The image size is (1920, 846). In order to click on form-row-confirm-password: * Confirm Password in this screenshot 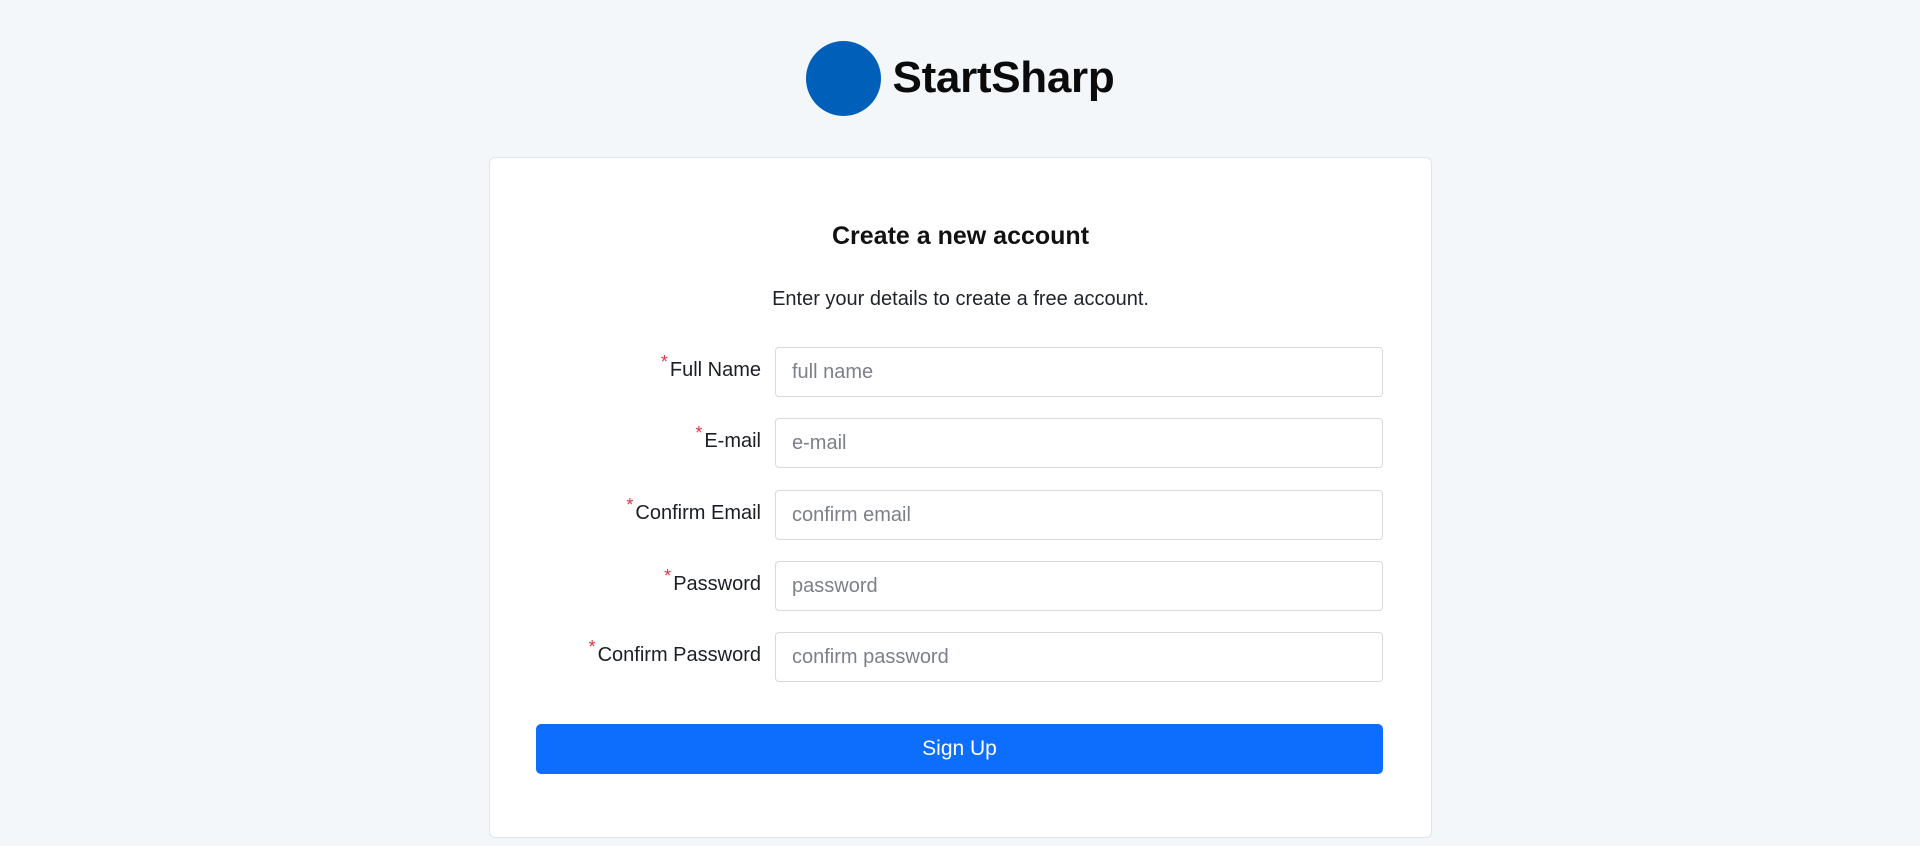, I will do `click(960, 657)`.